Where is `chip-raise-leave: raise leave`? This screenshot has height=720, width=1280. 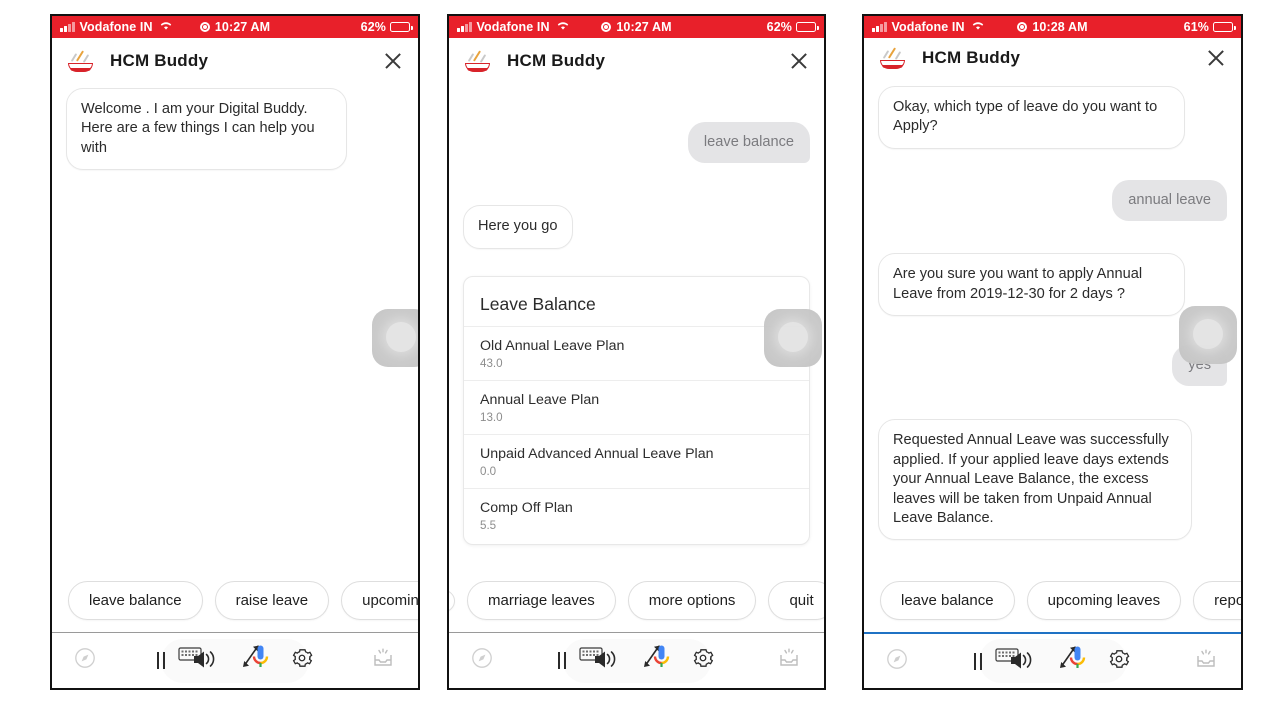
chip-raise-leave: raise leave is located at coordinates (272, 600).